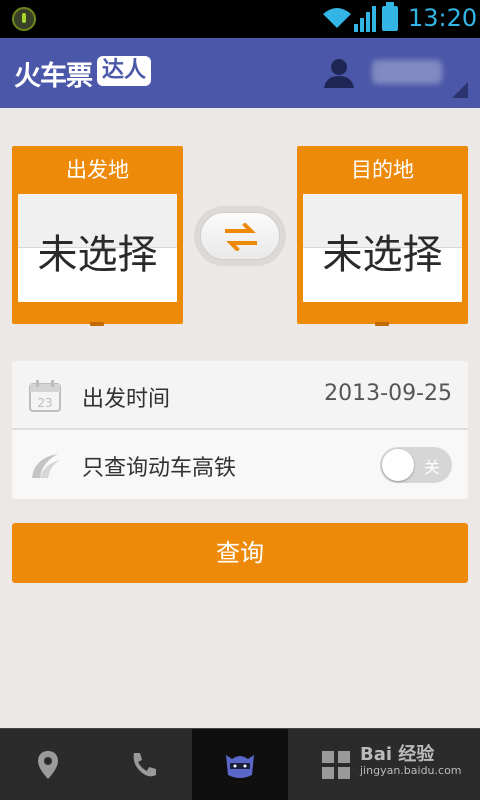 This screenshot has width=480, height=800. I want to click on departure-date-value: 2013-09-25, so click(388, 393).